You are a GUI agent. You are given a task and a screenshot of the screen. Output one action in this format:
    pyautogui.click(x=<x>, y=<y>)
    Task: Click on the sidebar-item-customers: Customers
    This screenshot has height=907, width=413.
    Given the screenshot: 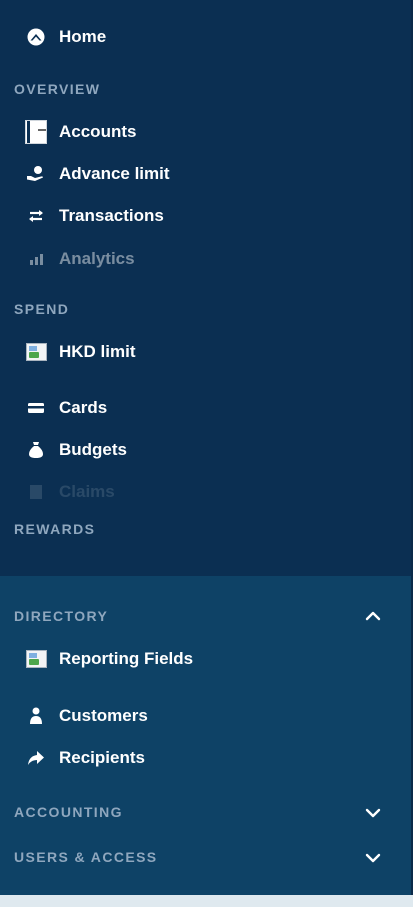 What is the action you would take?
    pyautogui.click(x=100, y=716)
    